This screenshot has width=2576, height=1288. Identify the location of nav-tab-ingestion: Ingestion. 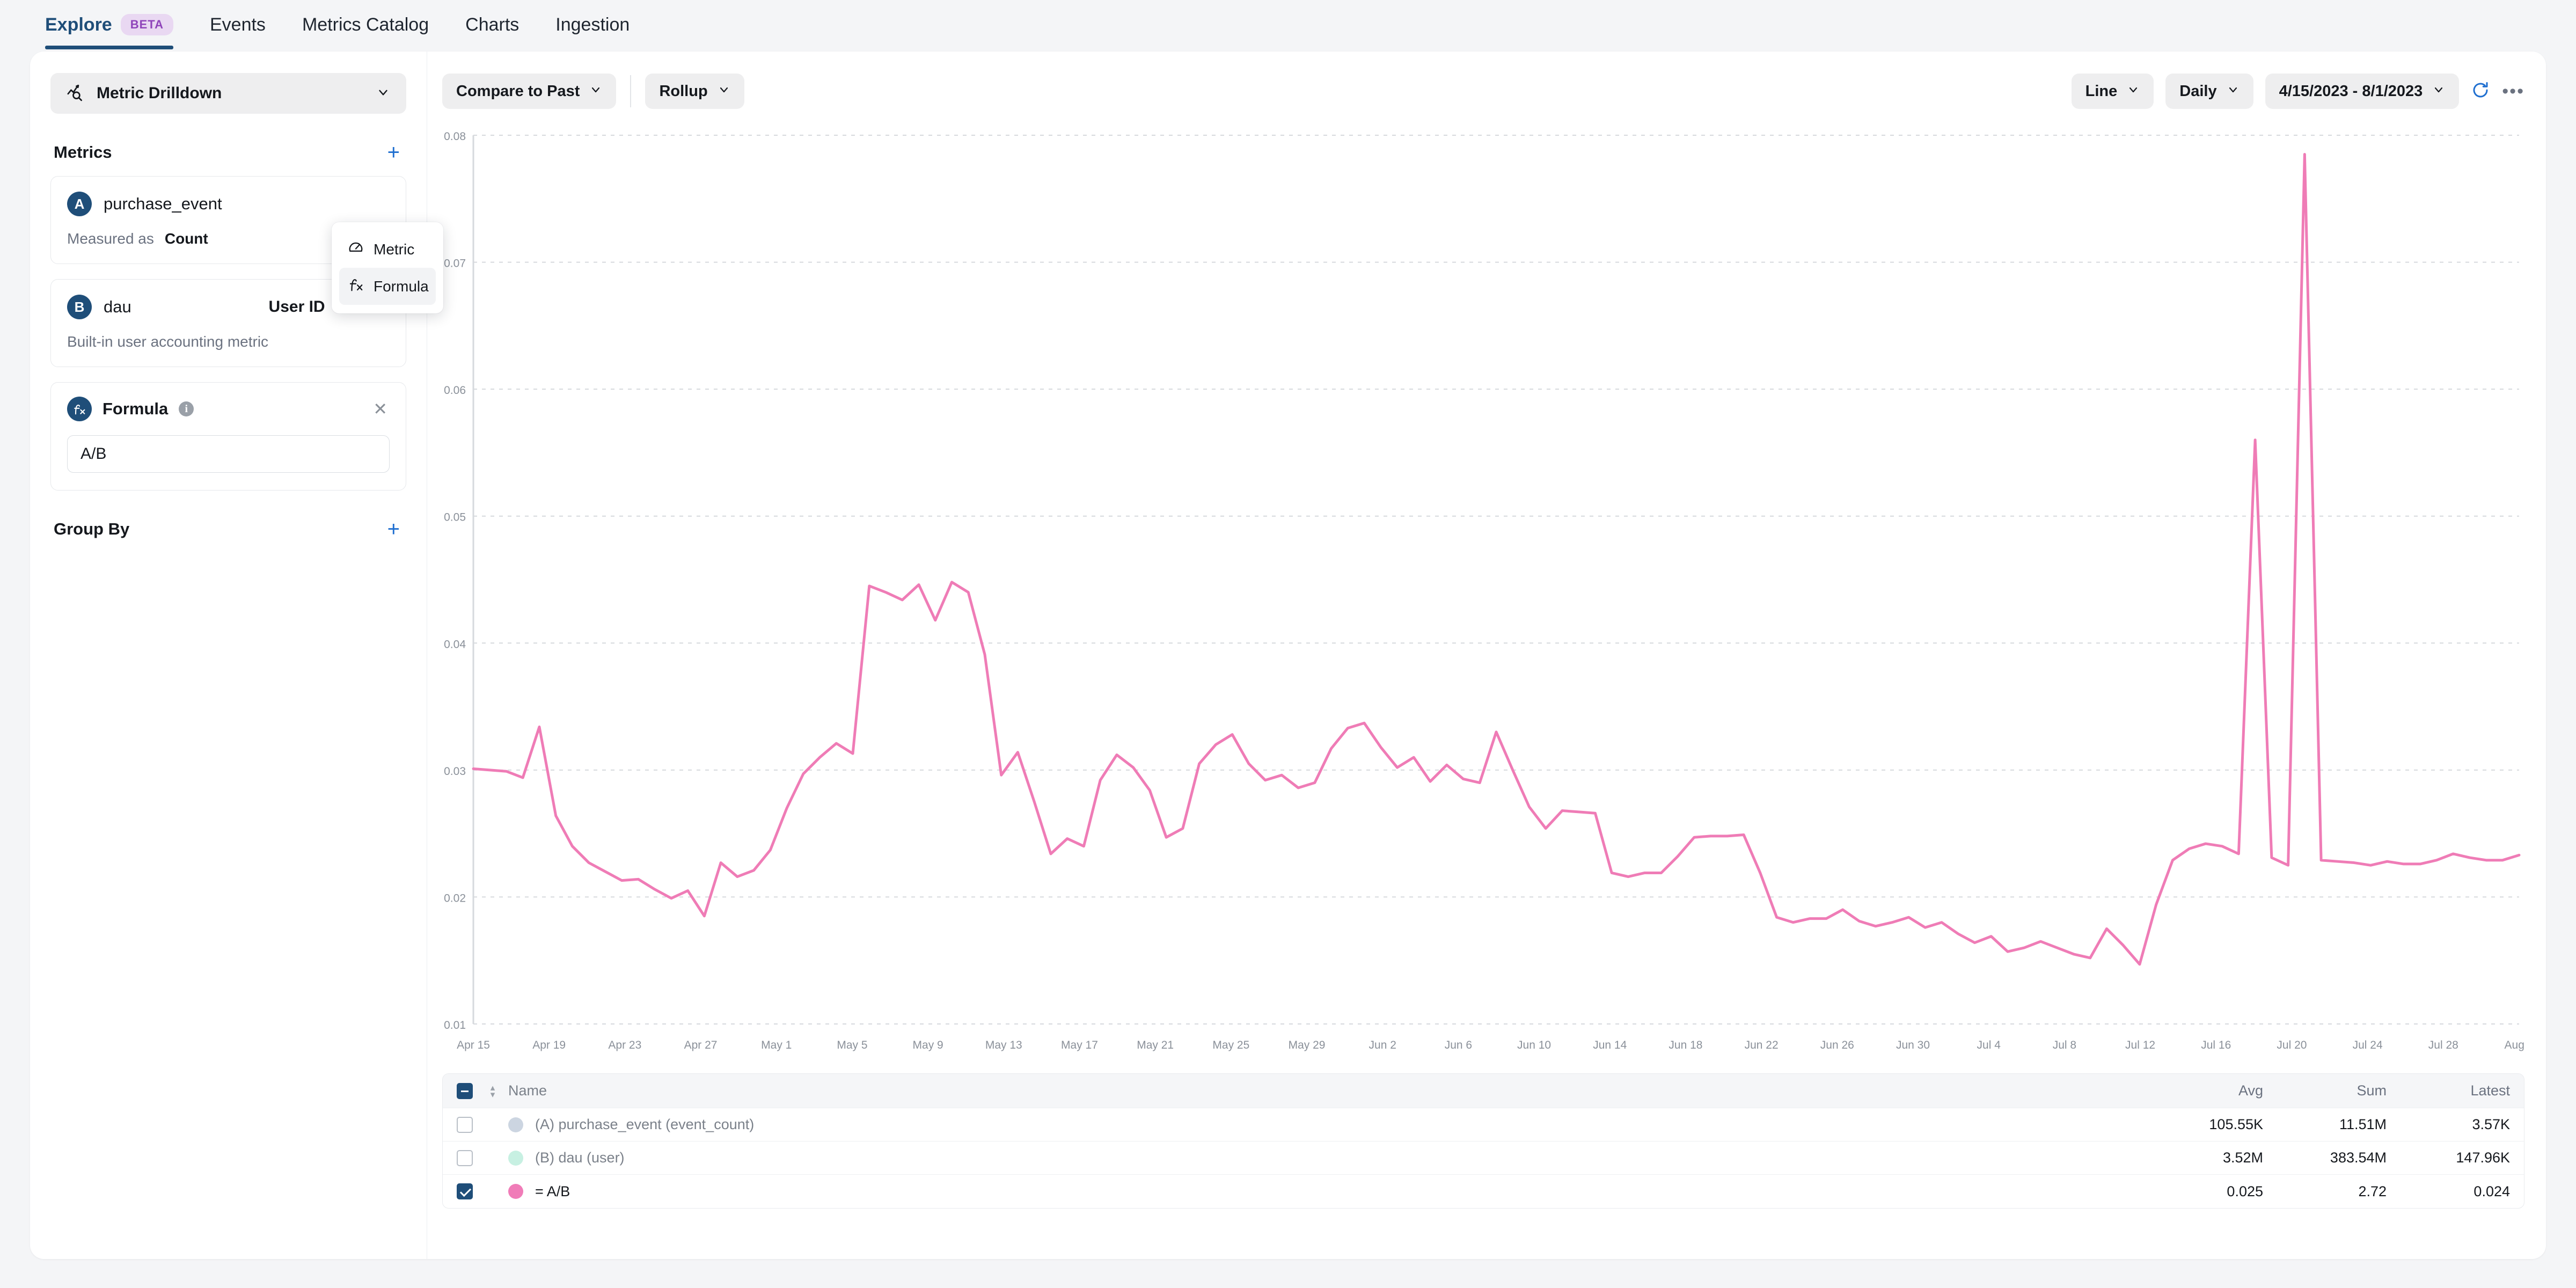
(592, 31).